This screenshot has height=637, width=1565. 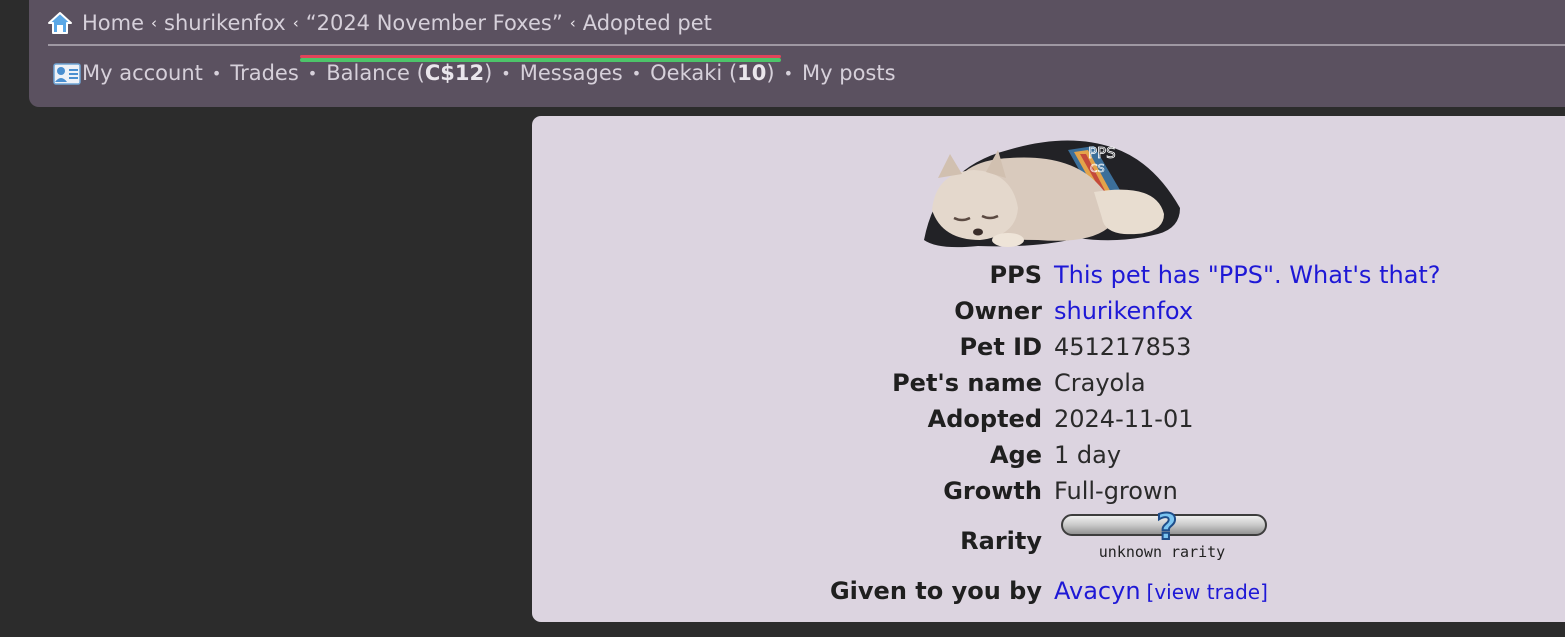 I want to click on question-mark-icon: ?, so click(x=1167, y=527).